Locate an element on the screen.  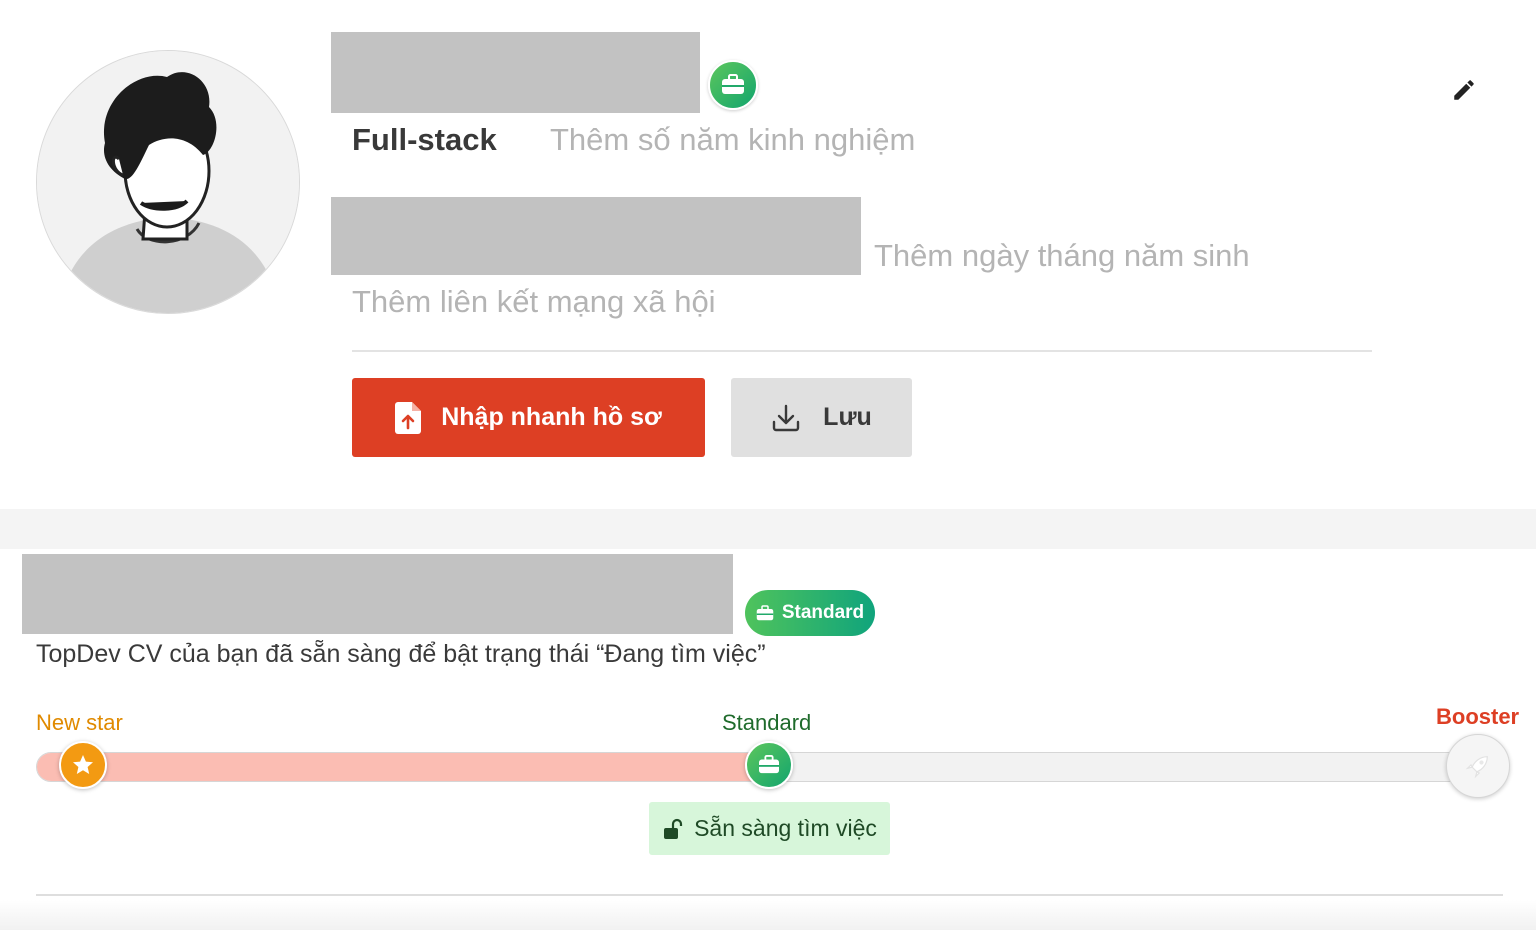
edit-profile-button is located at coordinates (1464, 90).